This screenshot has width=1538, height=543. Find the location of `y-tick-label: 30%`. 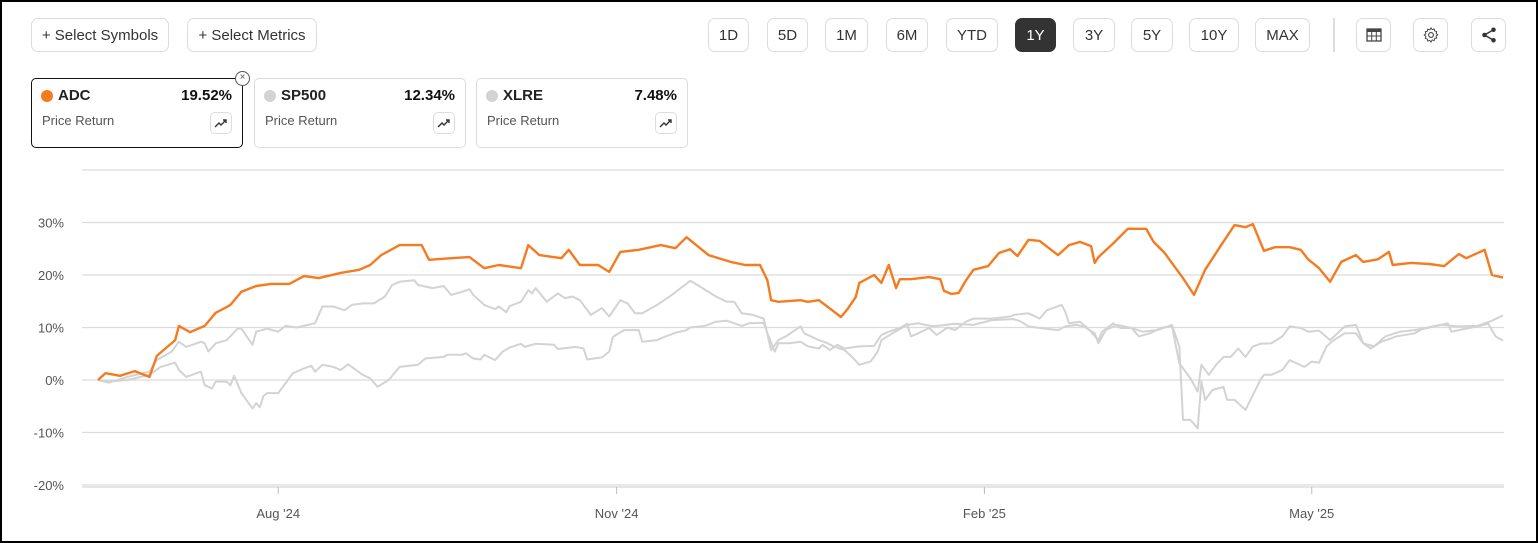

y-tick-label: 30% is located at coordinates (51, 223).